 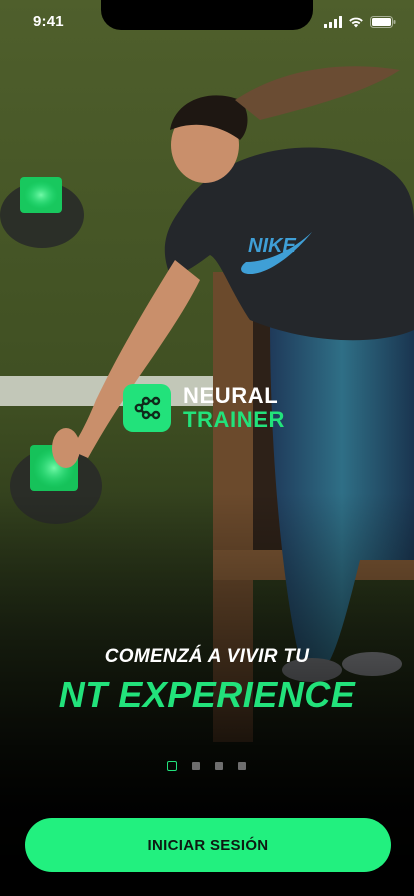 What do you see at coordinates (383, 24) in the screenshot?
I see `battery-icon` at bounding box center [383, 24].